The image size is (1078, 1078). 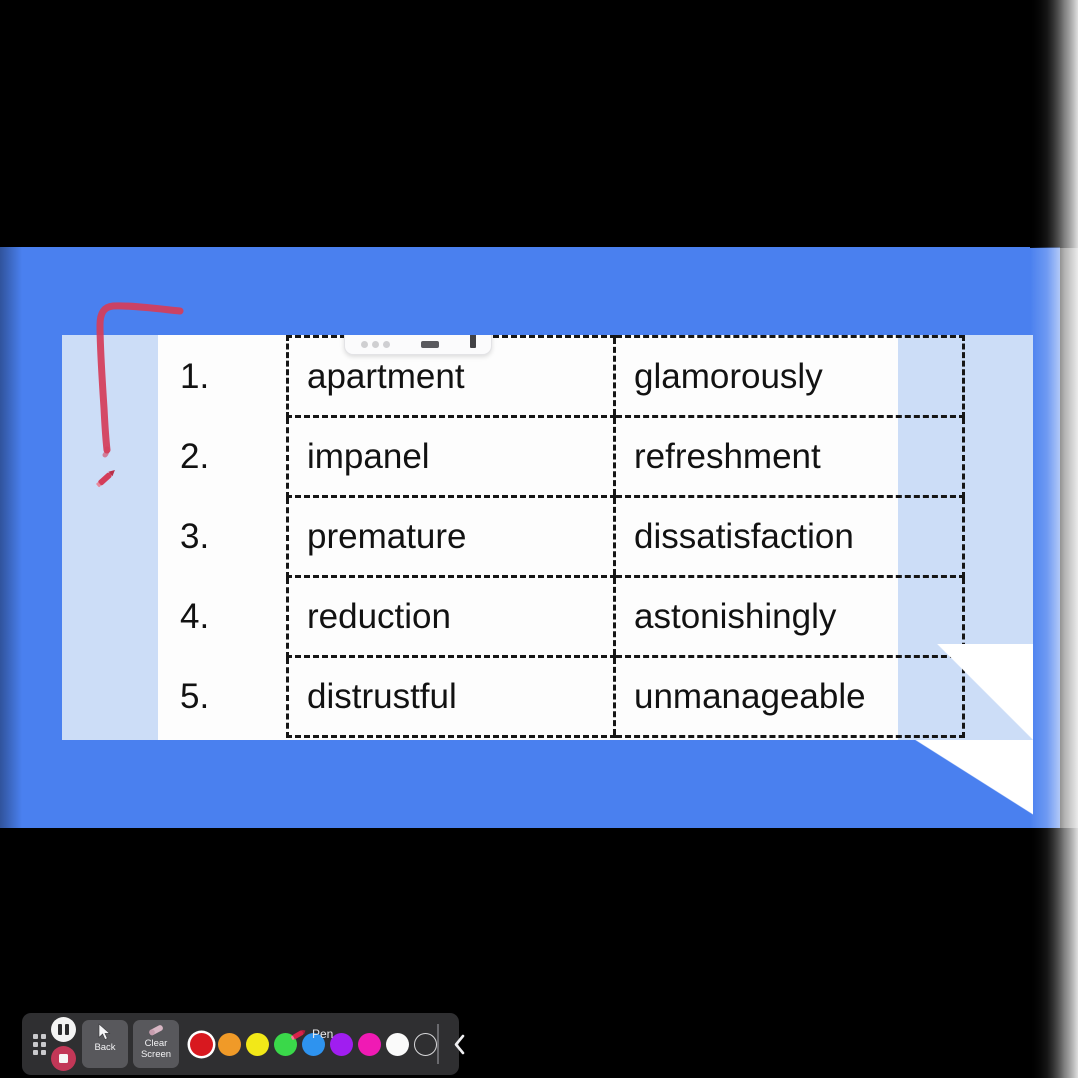 I want to click on word-cell-b: astonishingly, so click(x=789, y=617).